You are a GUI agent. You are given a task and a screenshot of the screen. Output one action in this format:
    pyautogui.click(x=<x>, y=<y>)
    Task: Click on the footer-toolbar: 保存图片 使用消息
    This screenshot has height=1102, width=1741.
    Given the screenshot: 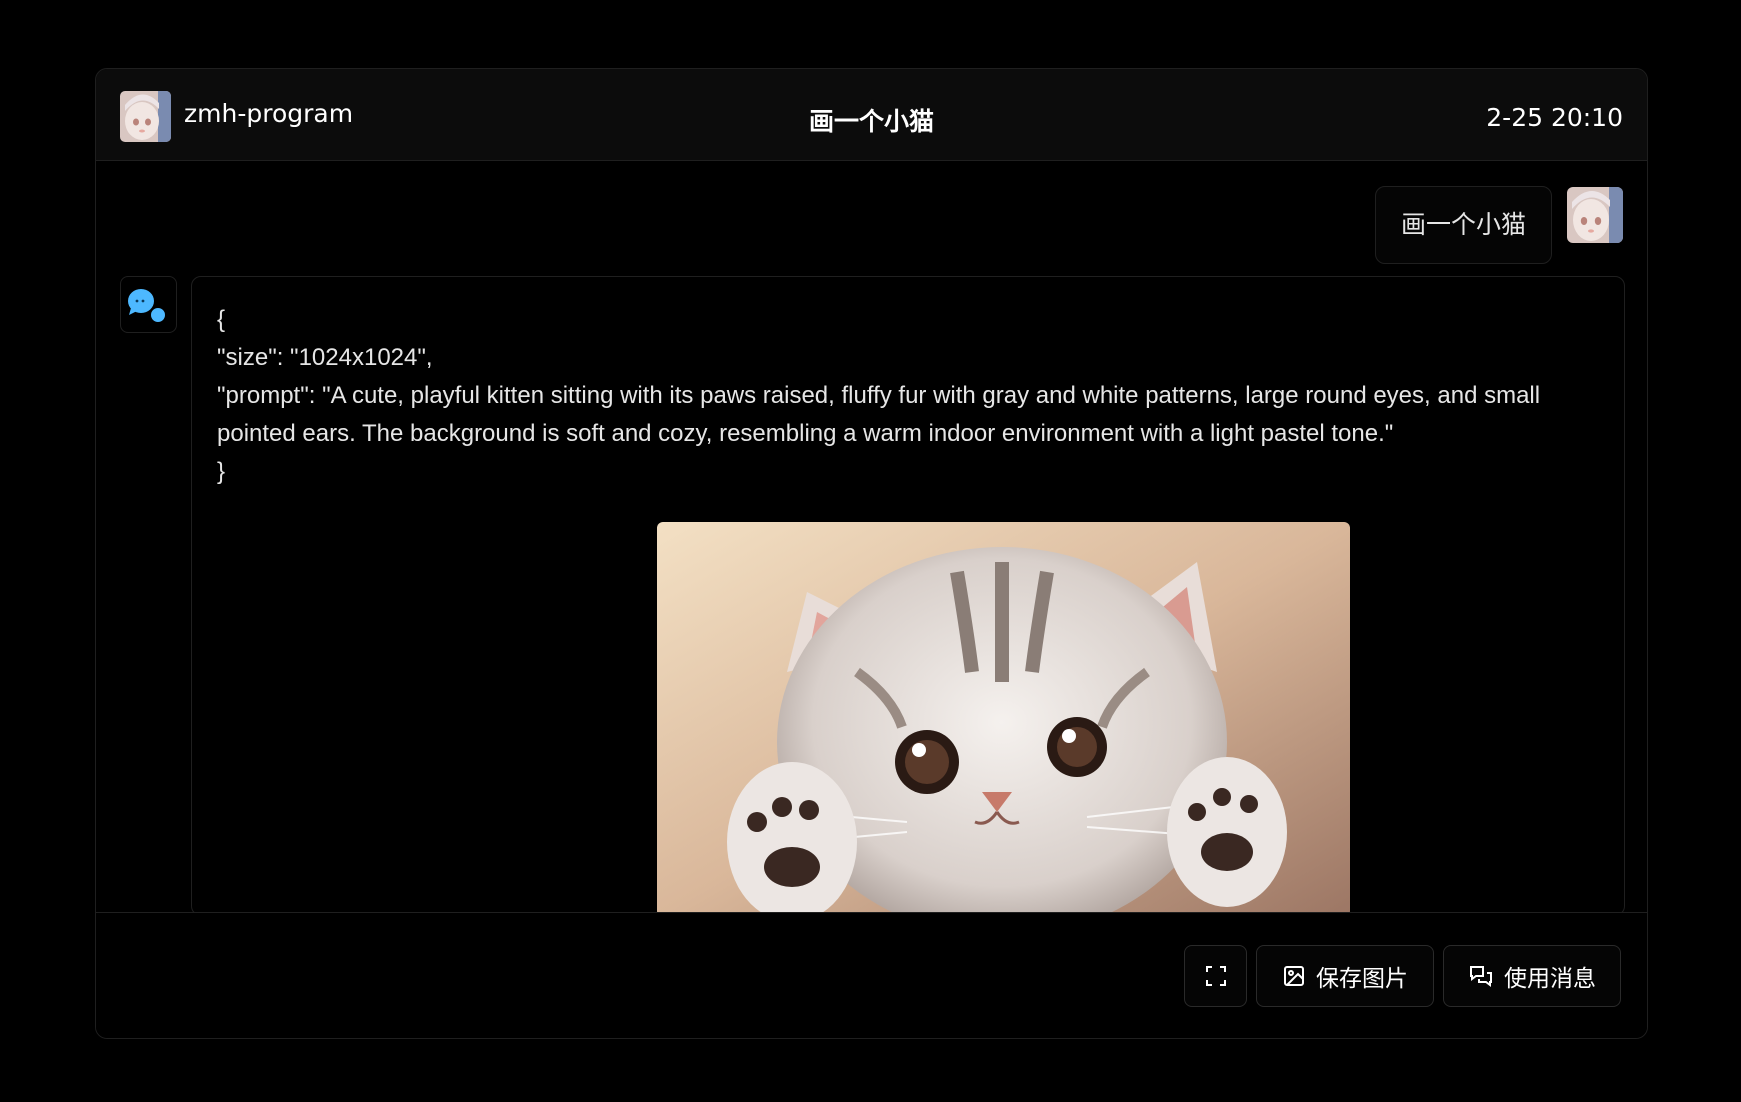 What is the action you would take?
    pyautogui.click(x=871, y=975)
    